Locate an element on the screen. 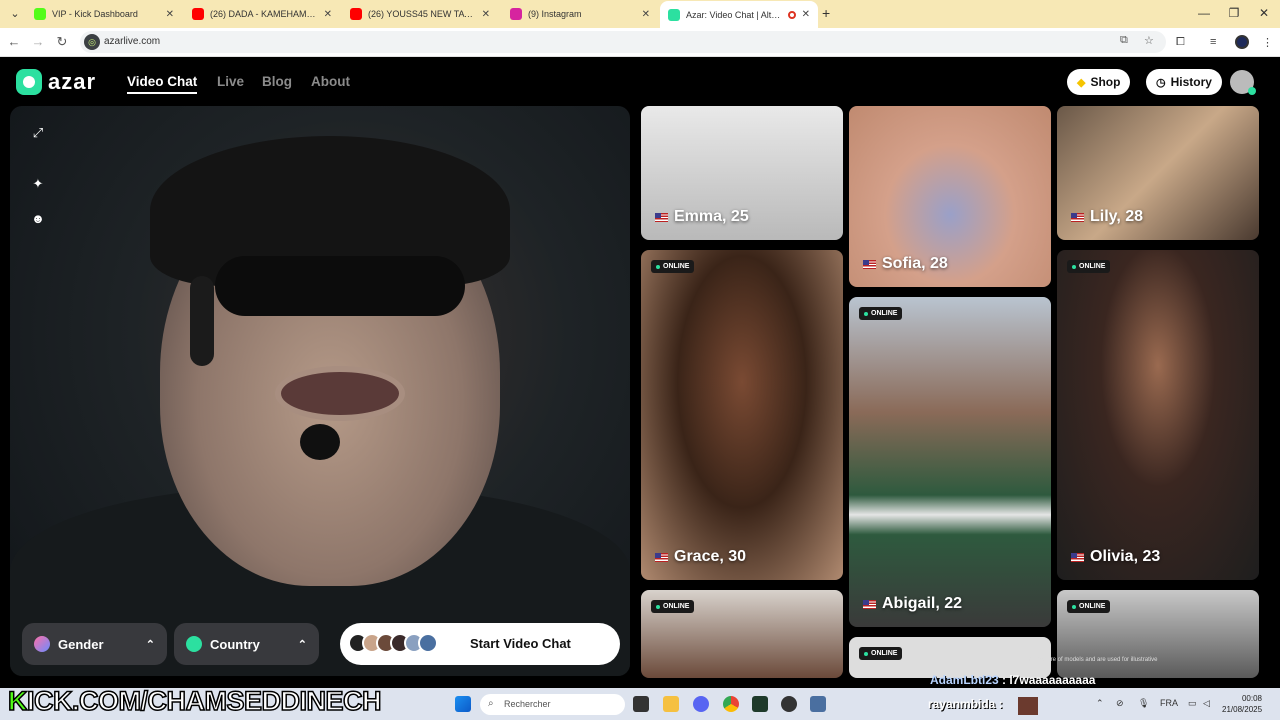 The image size is (1280, 720). network-icon: ⊘ is located at coordinates (1120, 703).